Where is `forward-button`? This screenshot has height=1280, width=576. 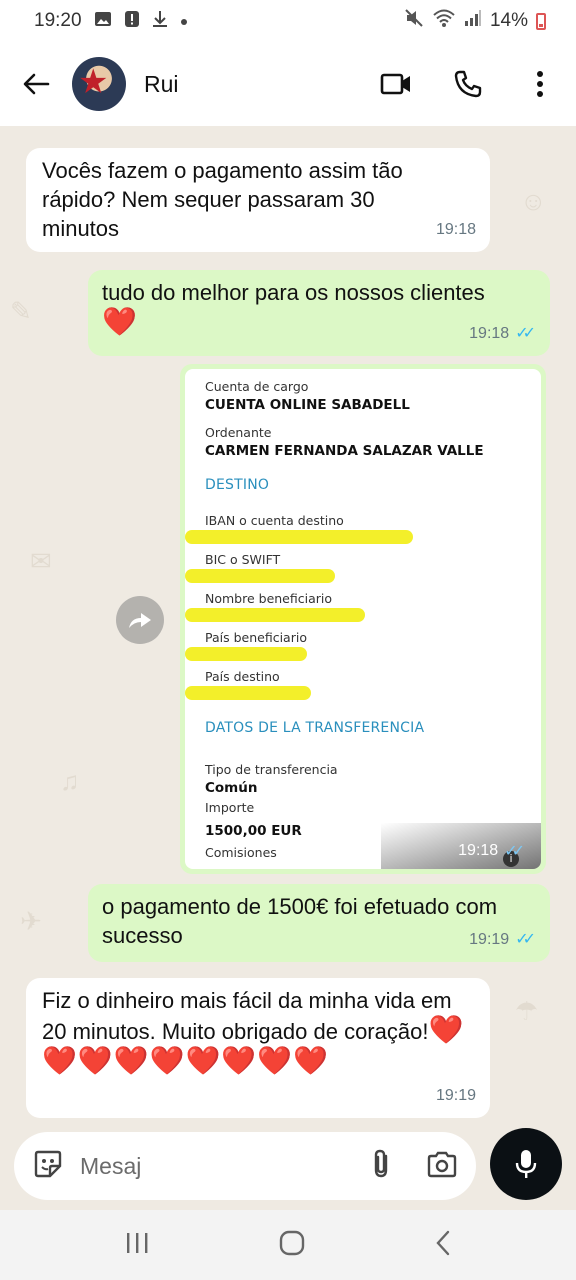
forward-button is located at coordinates (140, 620).